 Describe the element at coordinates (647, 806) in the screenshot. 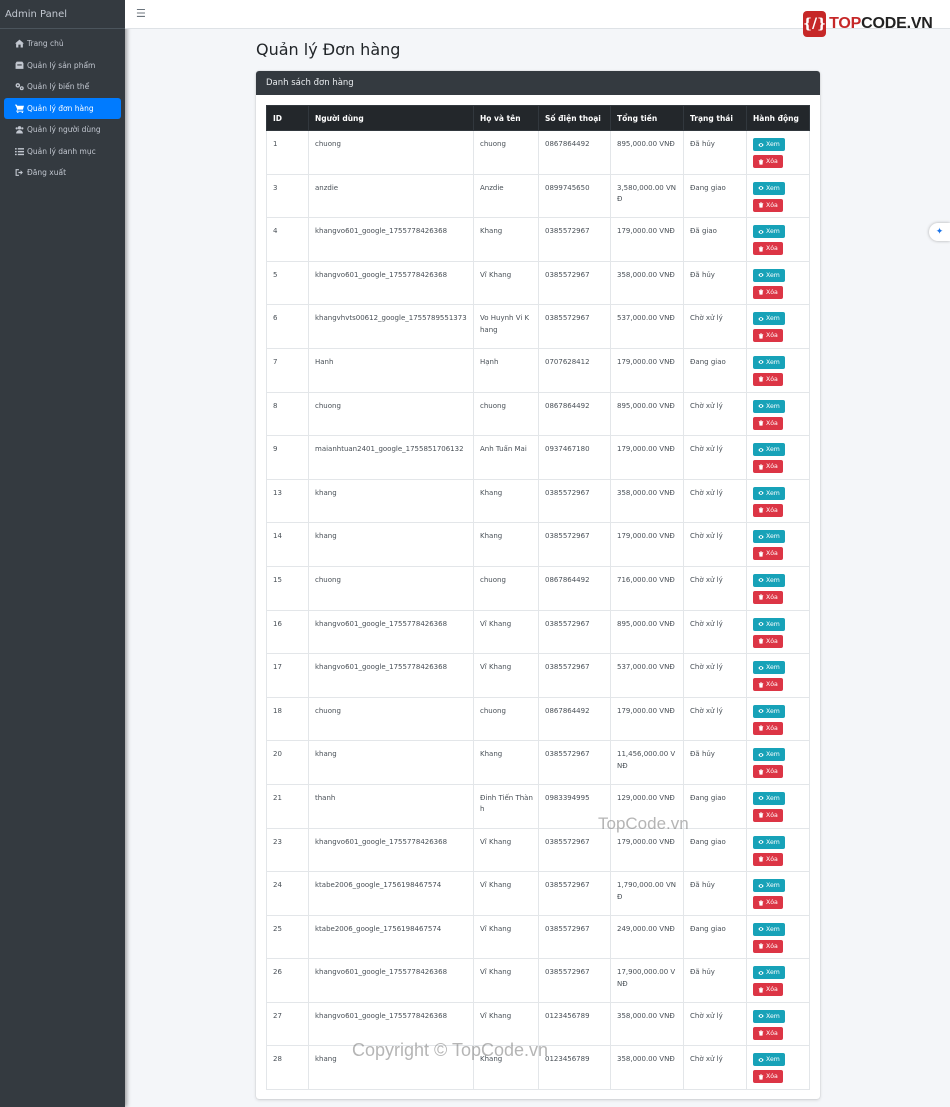

I see `cell-total: 129,000.00 VNĐ` at that location.